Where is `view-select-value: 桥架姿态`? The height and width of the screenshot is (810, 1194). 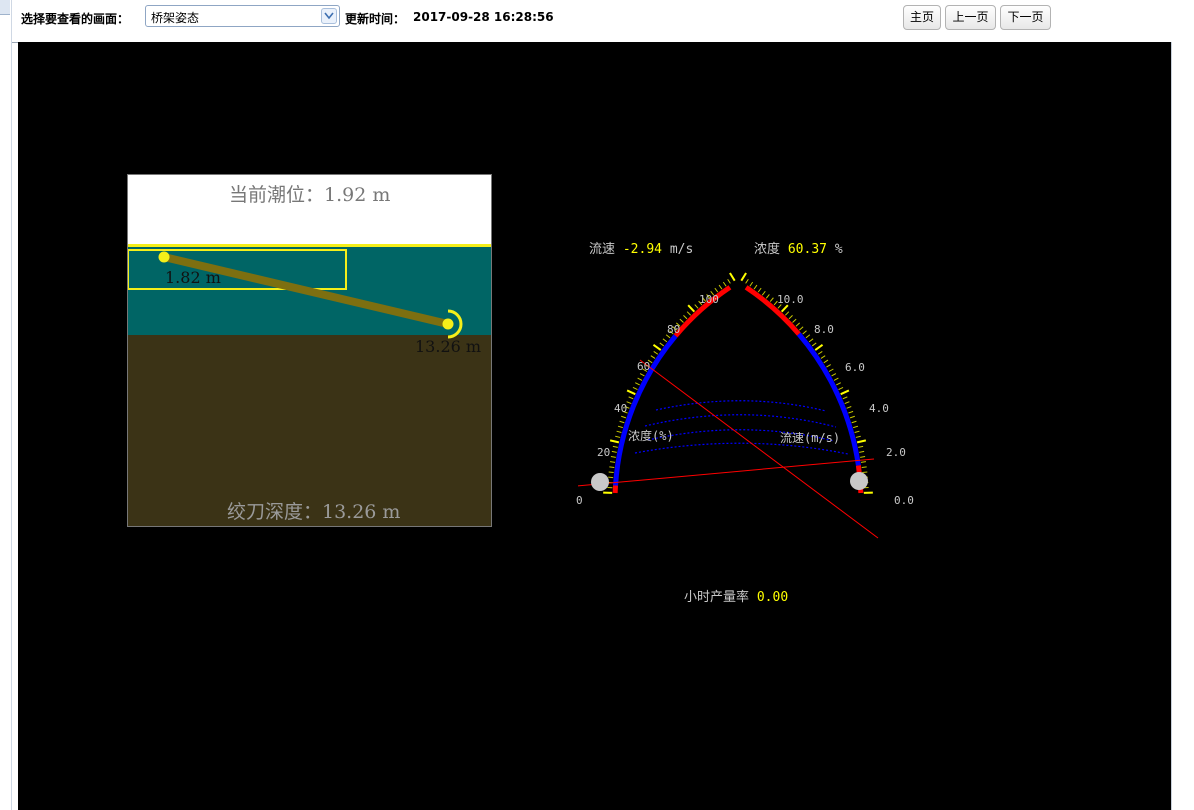
view-select-value: 桥架姿态 is located at coordinates (175, 18).